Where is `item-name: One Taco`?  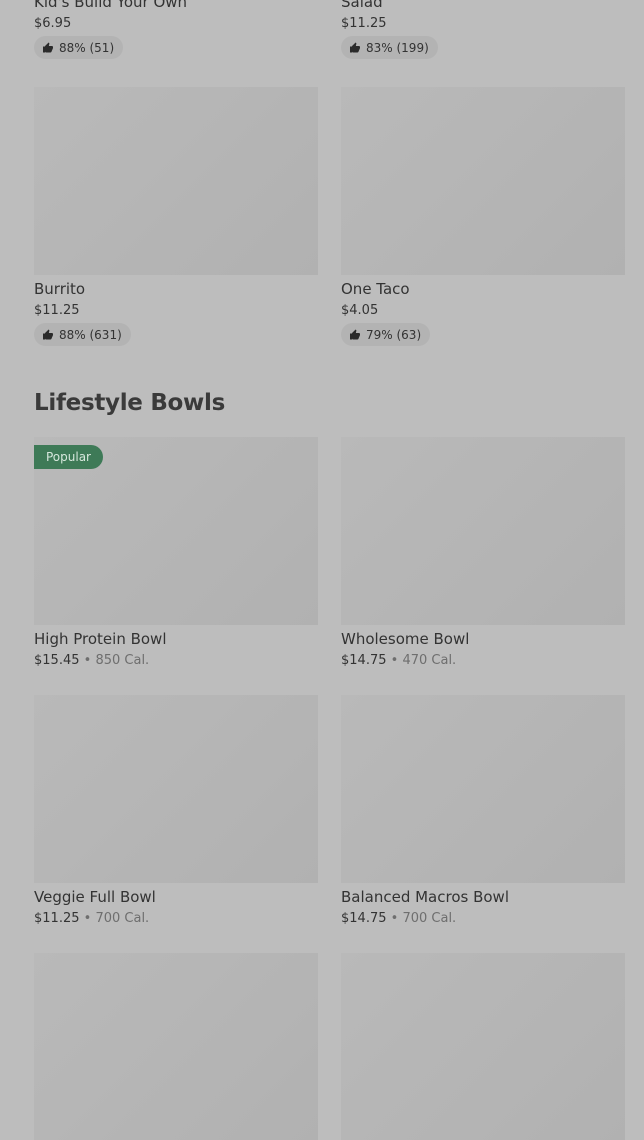 item-name: One Taco is located at coordinates (375, 289).